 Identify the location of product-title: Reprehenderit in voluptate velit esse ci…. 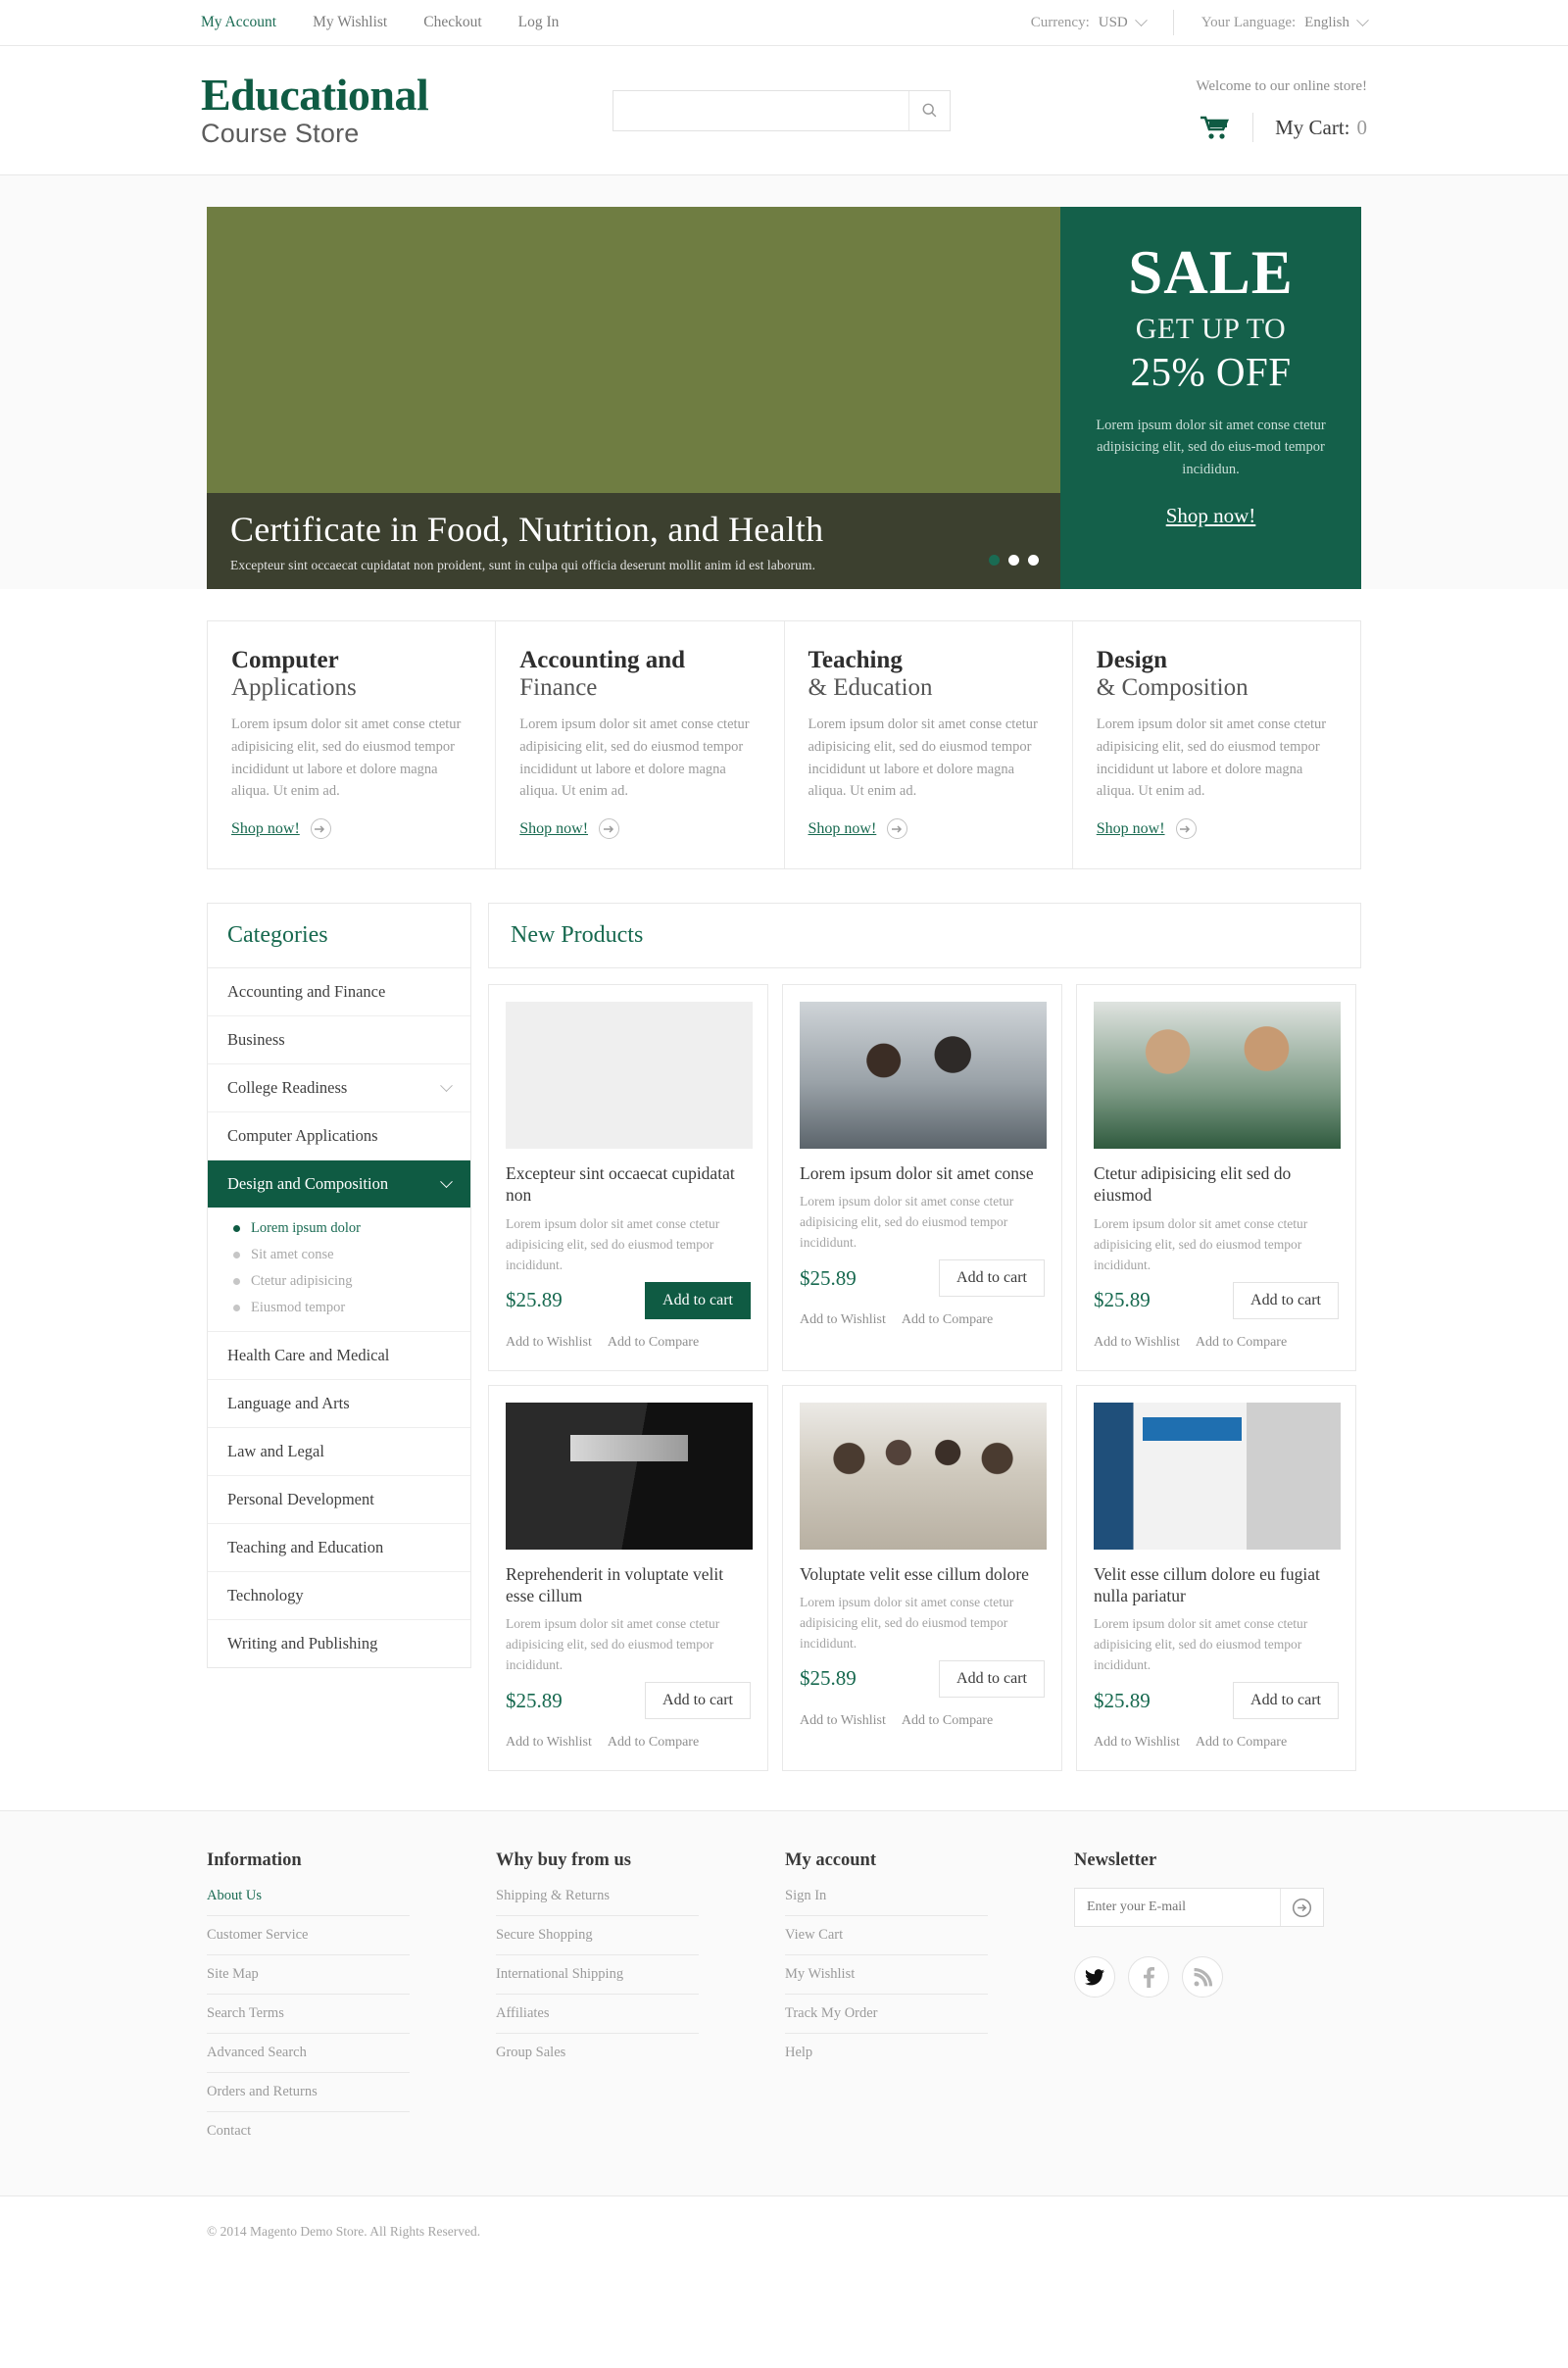
(628, 1585).